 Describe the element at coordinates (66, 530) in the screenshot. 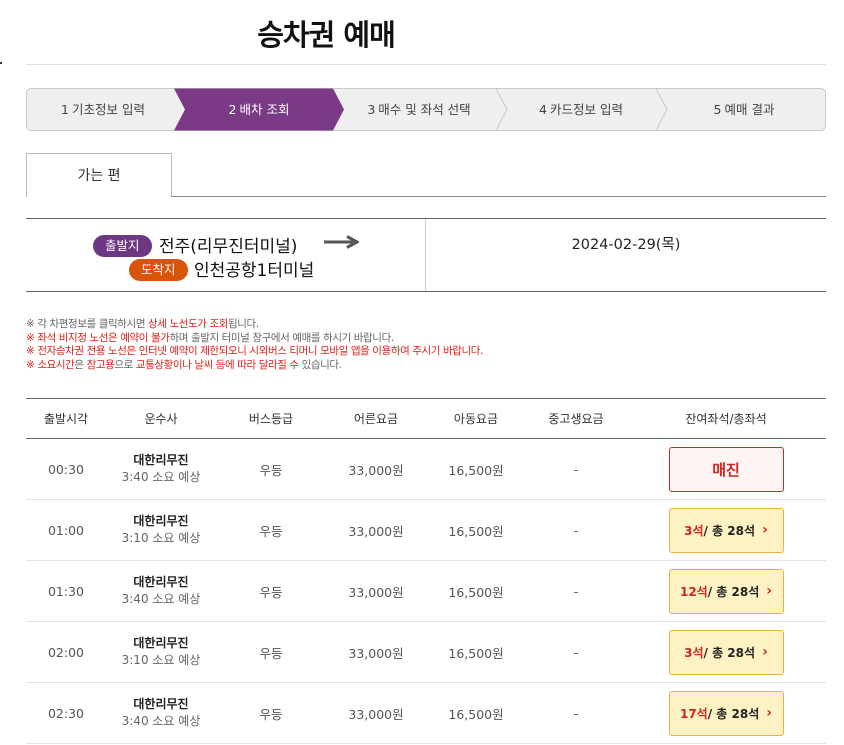

I see `departure-time: 01:00` at that location.